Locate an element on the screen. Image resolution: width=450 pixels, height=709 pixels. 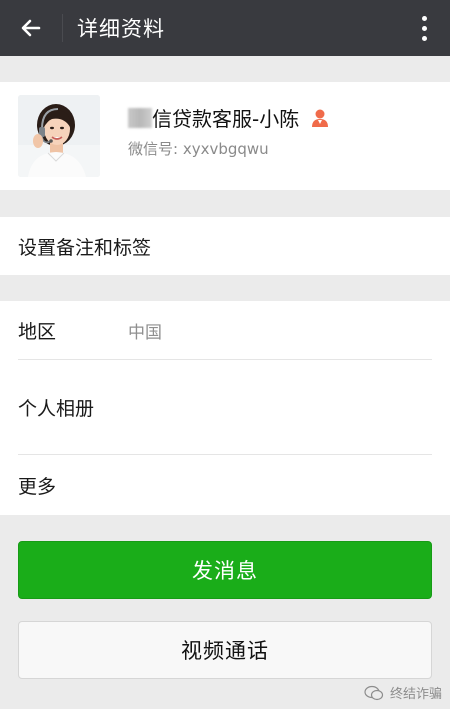
personal-album-label: 个人相册 is located at coordinates (56, 409).